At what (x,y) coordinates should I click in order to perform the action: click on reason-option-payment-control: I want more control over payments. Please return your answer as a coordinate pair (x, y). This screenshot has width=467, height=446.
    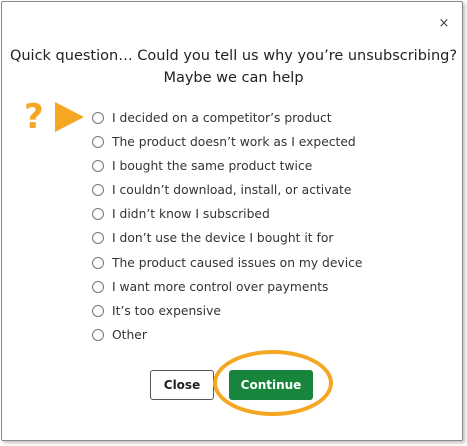
    Looking at the image, I should click on (210, 287).